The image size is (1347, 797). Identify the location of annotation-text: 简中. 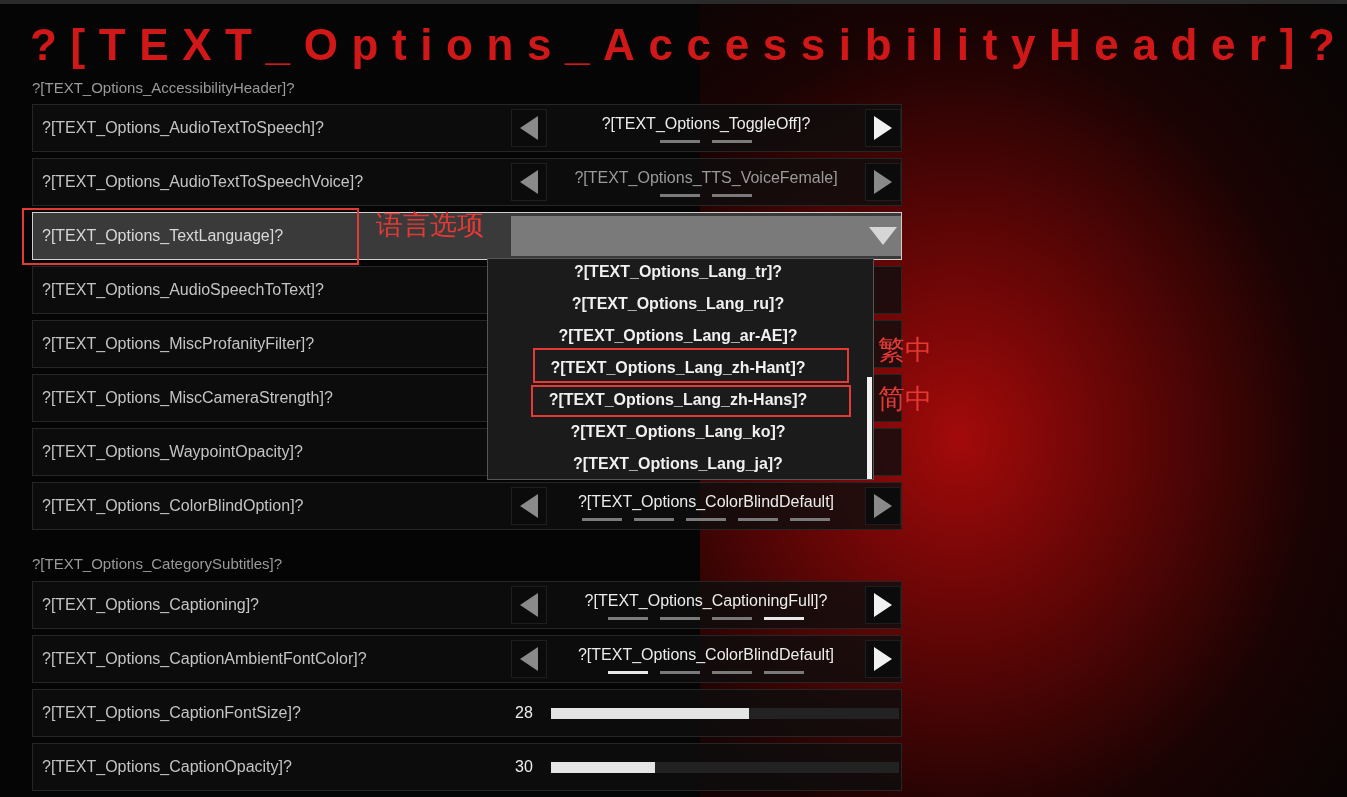
(905, 399).